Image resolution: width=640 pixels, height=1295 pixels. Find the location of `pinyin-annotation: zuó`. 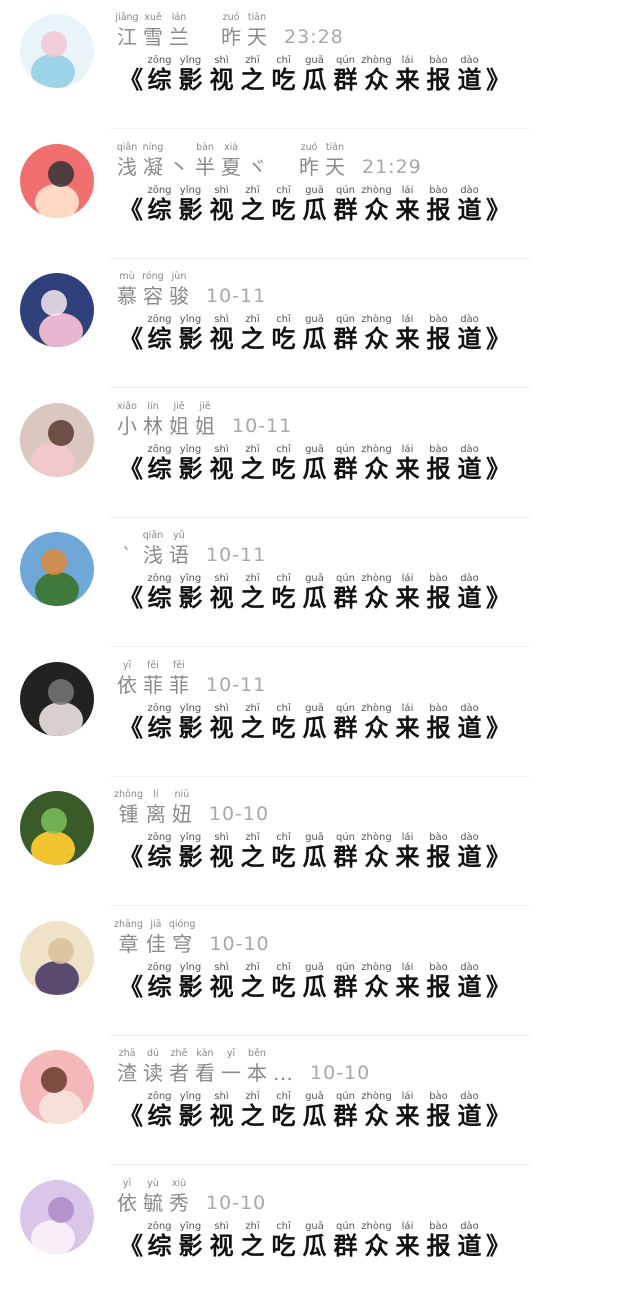

pinyin-annotation: zuó is located at coordinates (309, 147).